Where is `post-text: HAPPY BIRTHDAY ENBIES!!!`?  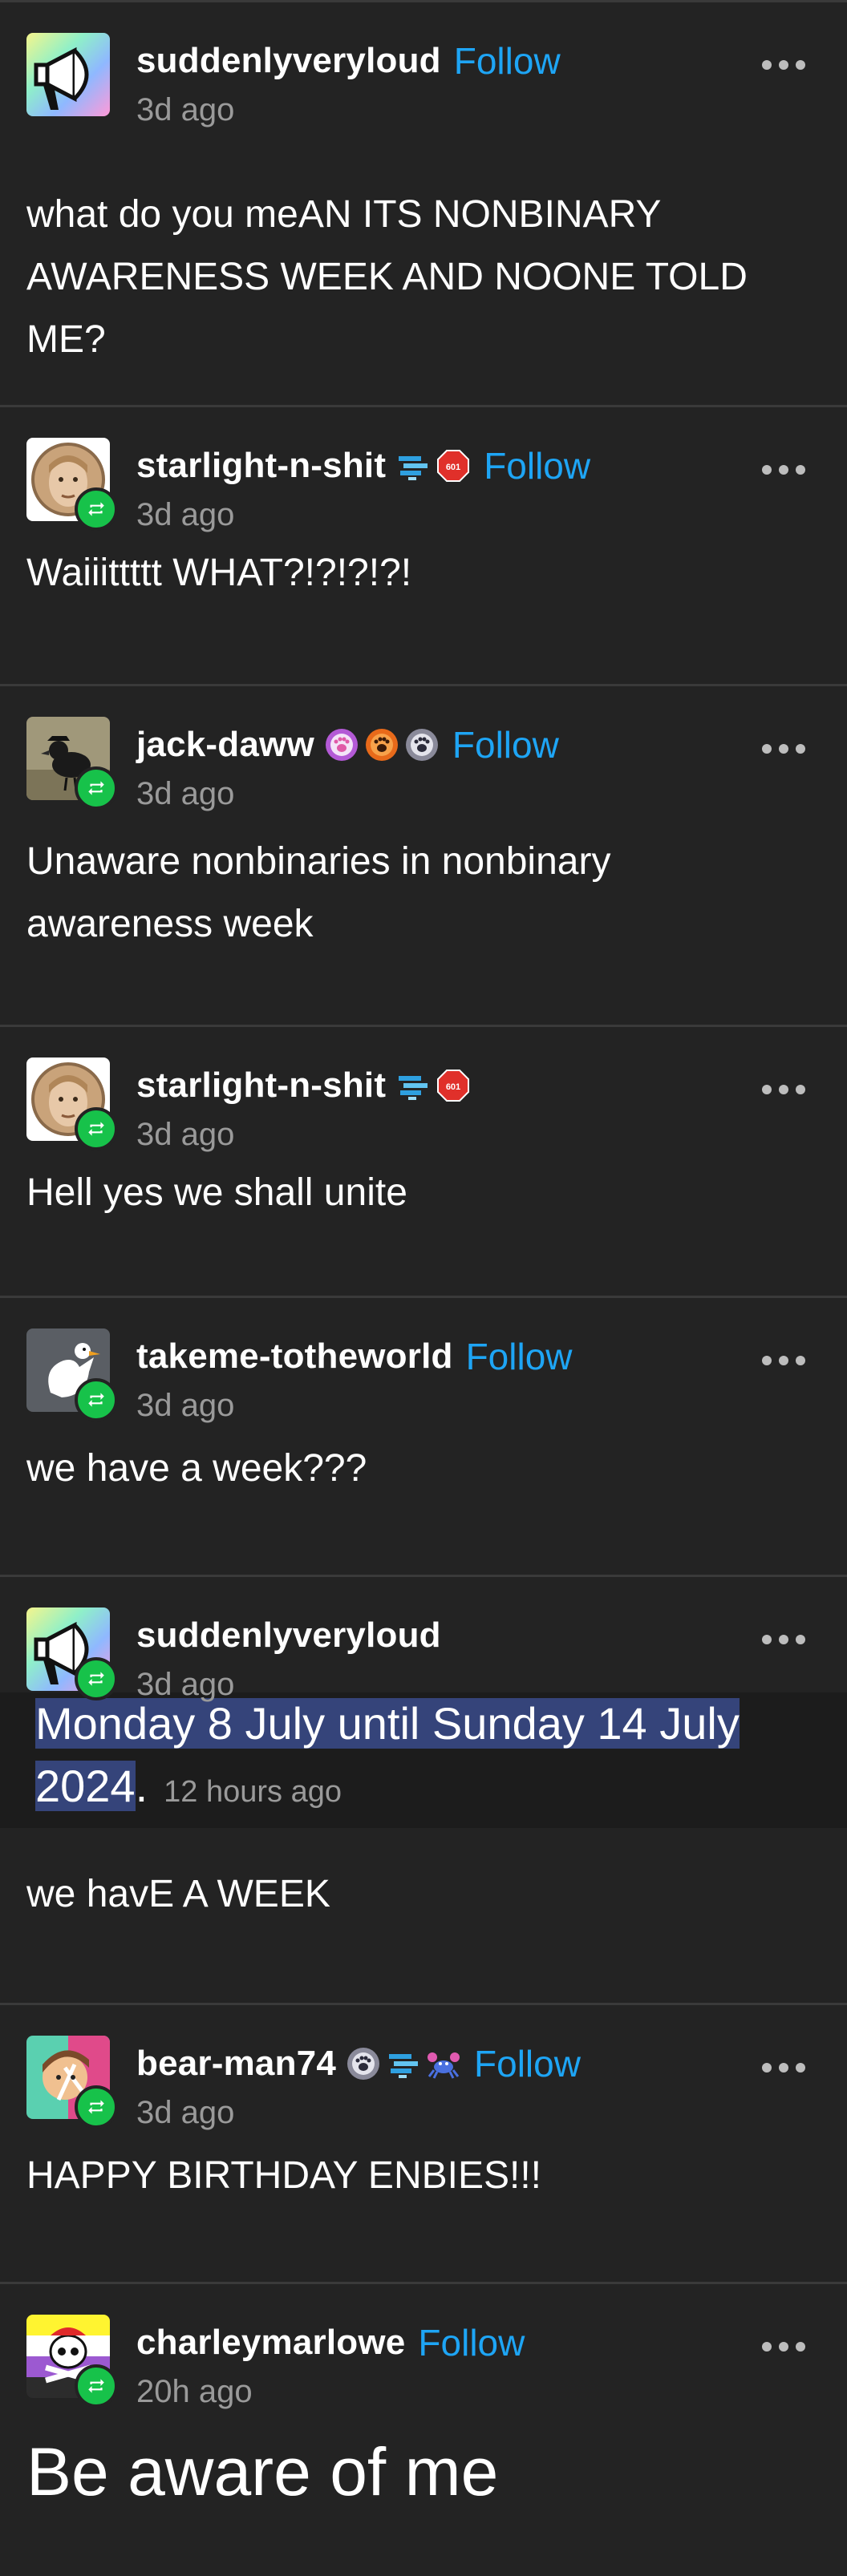
post-text: HAPPY BIRTHDAY ENBIES!!! is located at coordinates (283, 2175).